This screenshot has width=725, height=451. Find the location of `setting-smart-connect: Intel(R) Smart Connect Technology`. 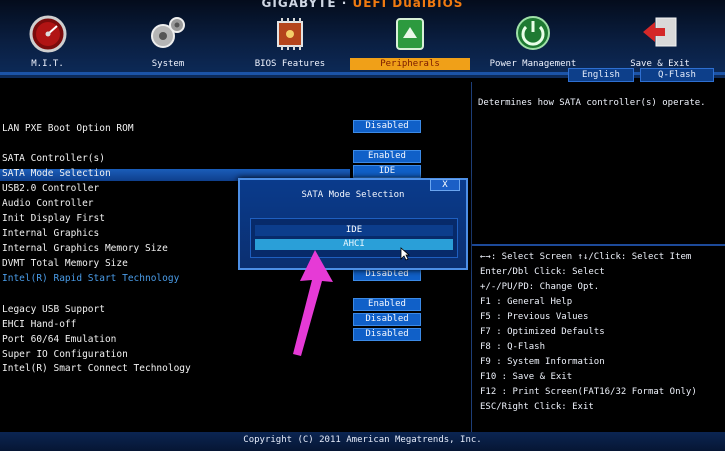

setting-smart-connect: Intel(R) Smart Connect Technology is located at coordinates (96, 368).